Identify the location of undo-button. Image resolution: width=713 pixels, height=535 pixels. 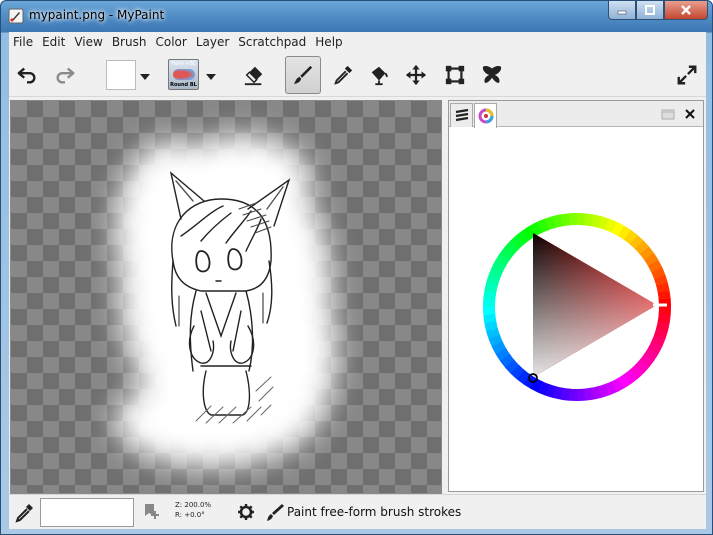
(27, 75).